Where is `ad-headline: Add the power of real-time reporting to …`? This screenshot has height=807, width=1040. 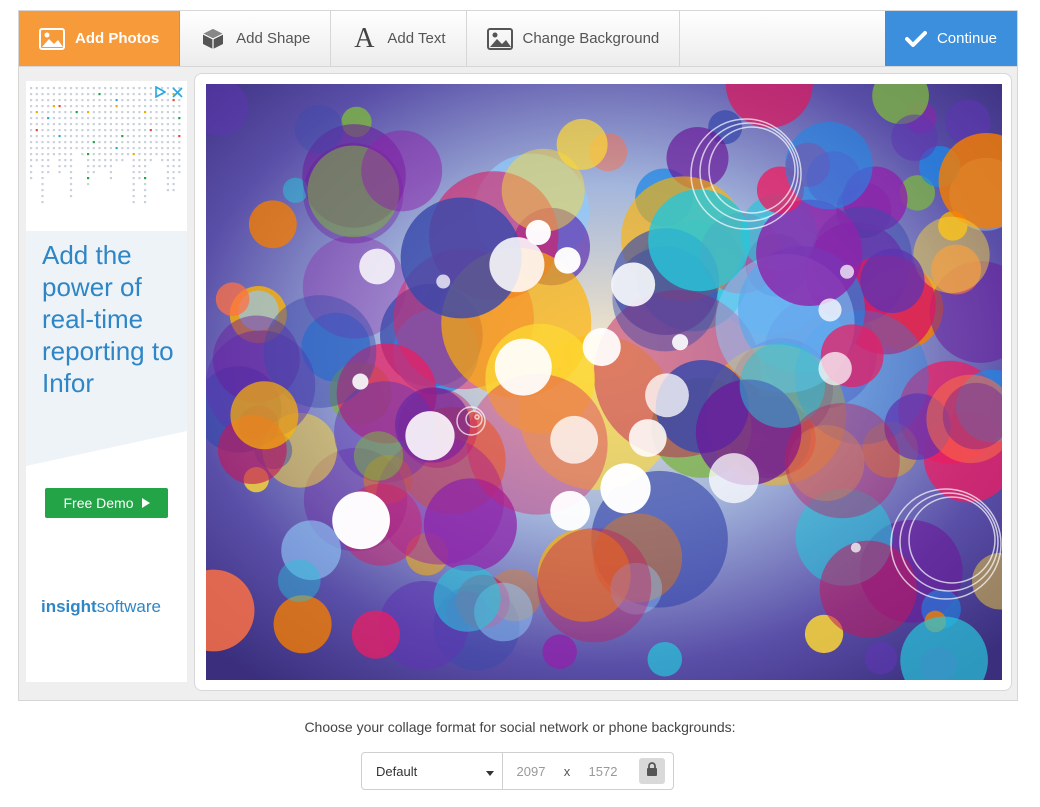 ad-headline: Add the power of real-time reporting to … is located at coordinates (108, 319).